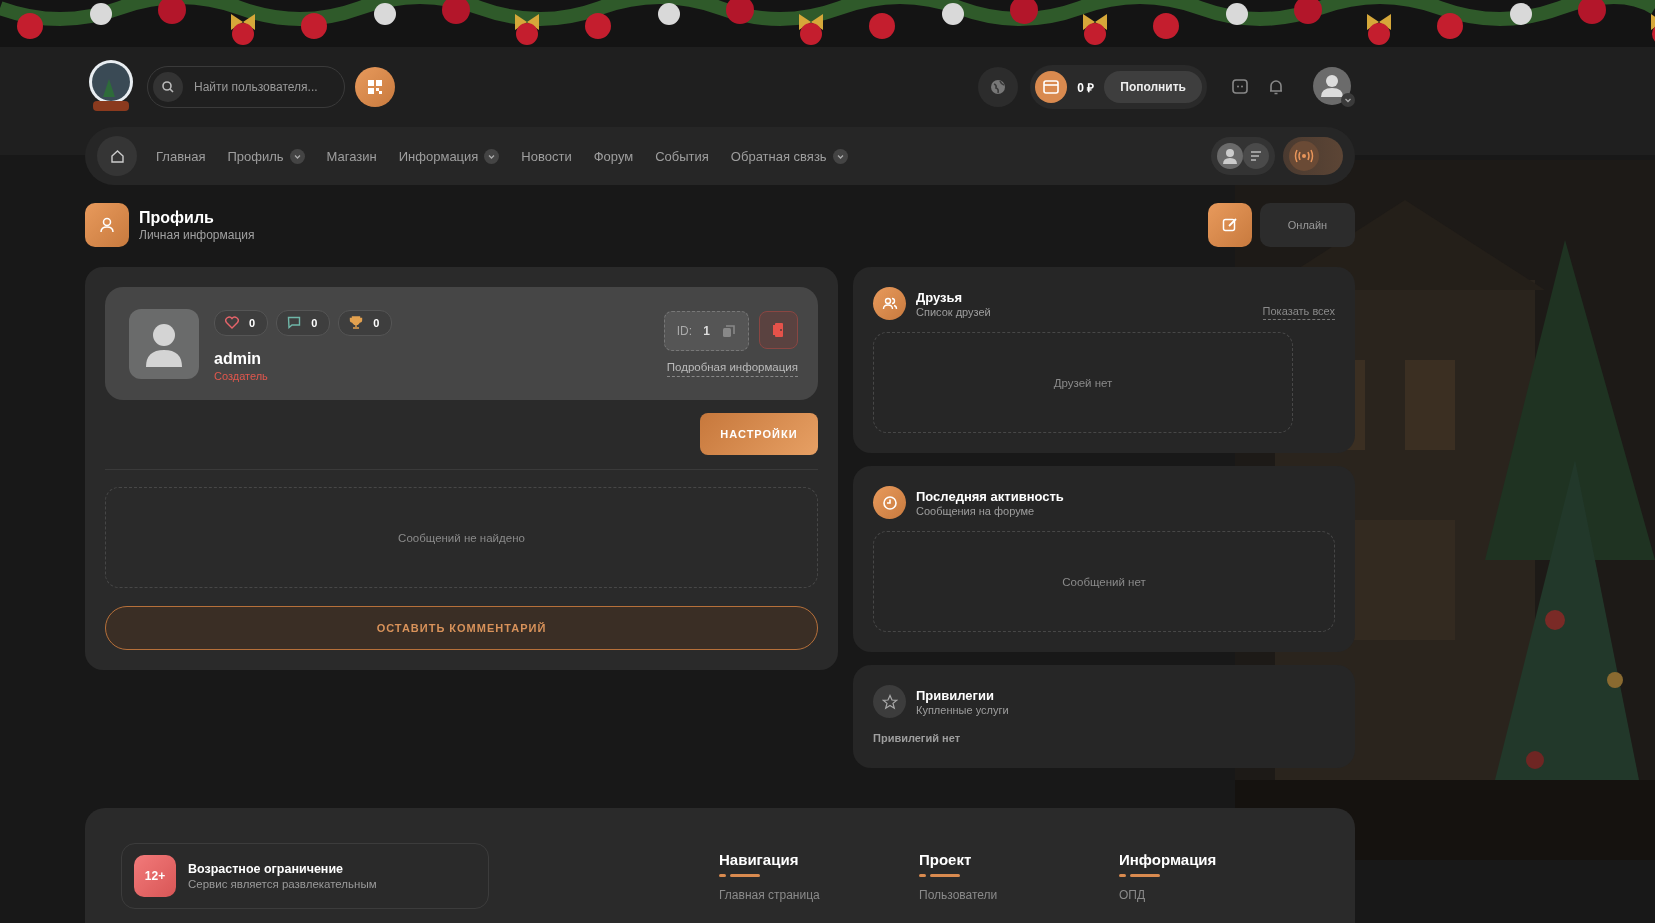 Image resolution: width=1655 pixels, height=923 pixels. I want to click on card-title: Привилегии, so click(955, 695).